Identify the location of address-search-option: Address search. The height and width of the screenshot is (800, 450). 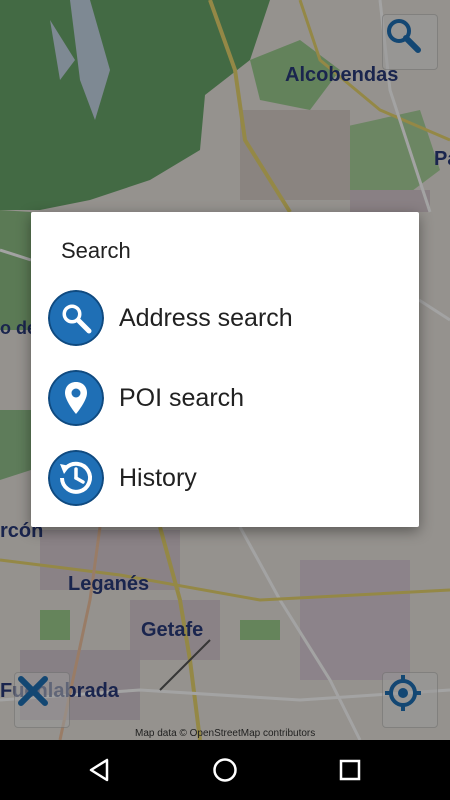
(225, 318).